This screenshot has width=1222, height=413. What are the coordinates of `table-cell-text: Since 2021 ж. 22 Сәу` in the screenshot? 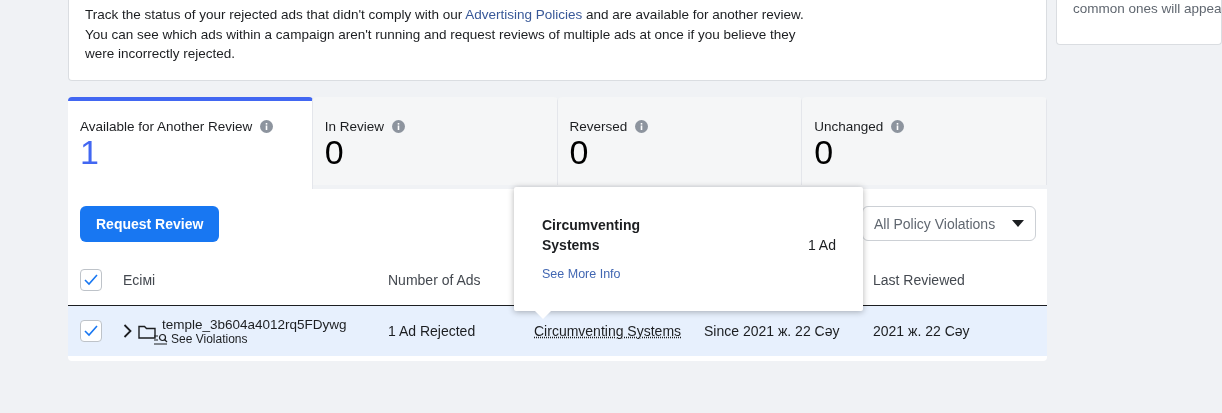 It's located at (772, 331).